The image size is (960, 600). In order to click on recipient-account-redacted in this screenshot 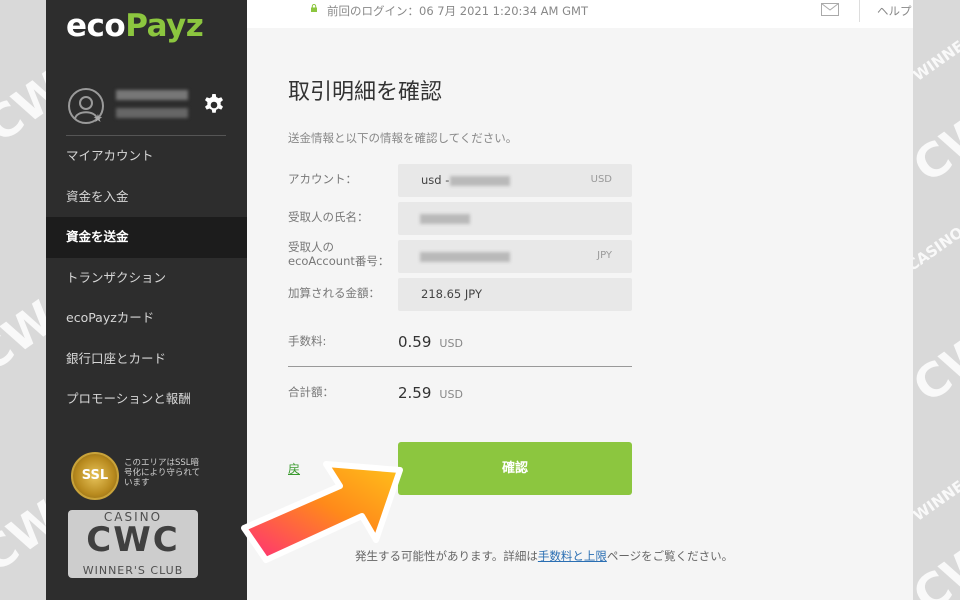, I will do `click(465, 257)`.